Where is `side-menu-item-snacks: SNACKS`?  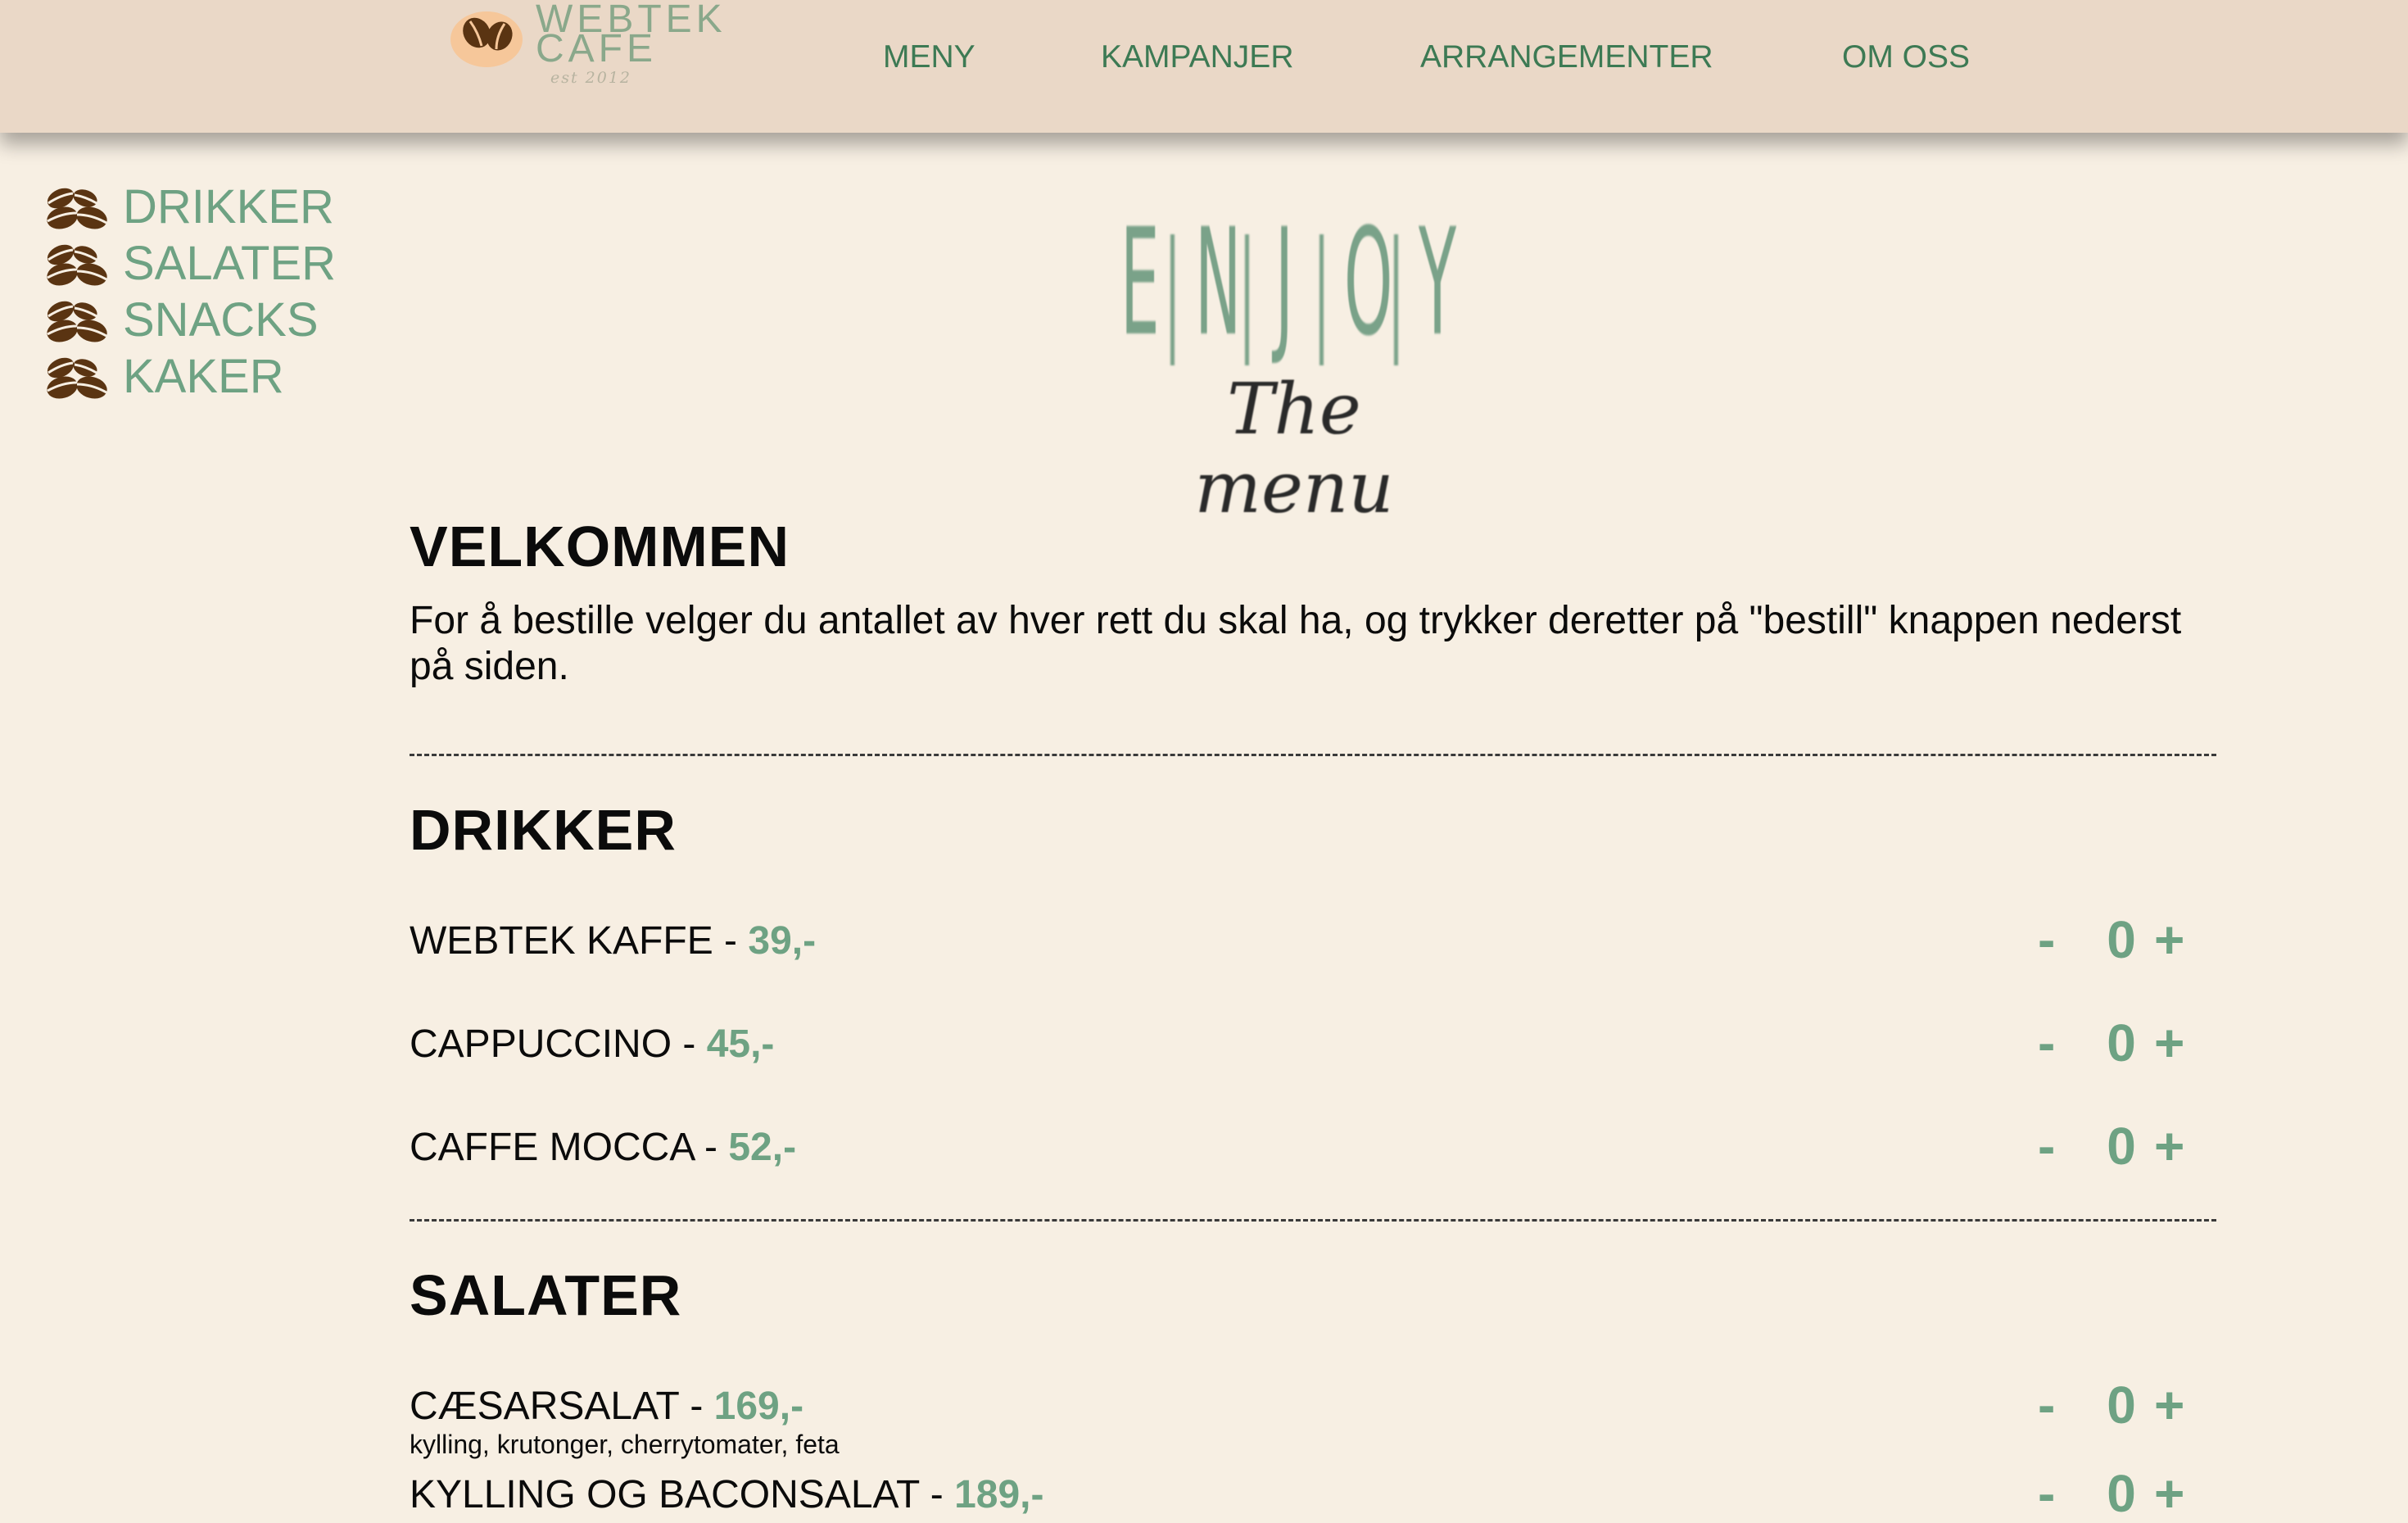
side-menu-item-snacks: SNACKS is located at coordinates (190, 320).